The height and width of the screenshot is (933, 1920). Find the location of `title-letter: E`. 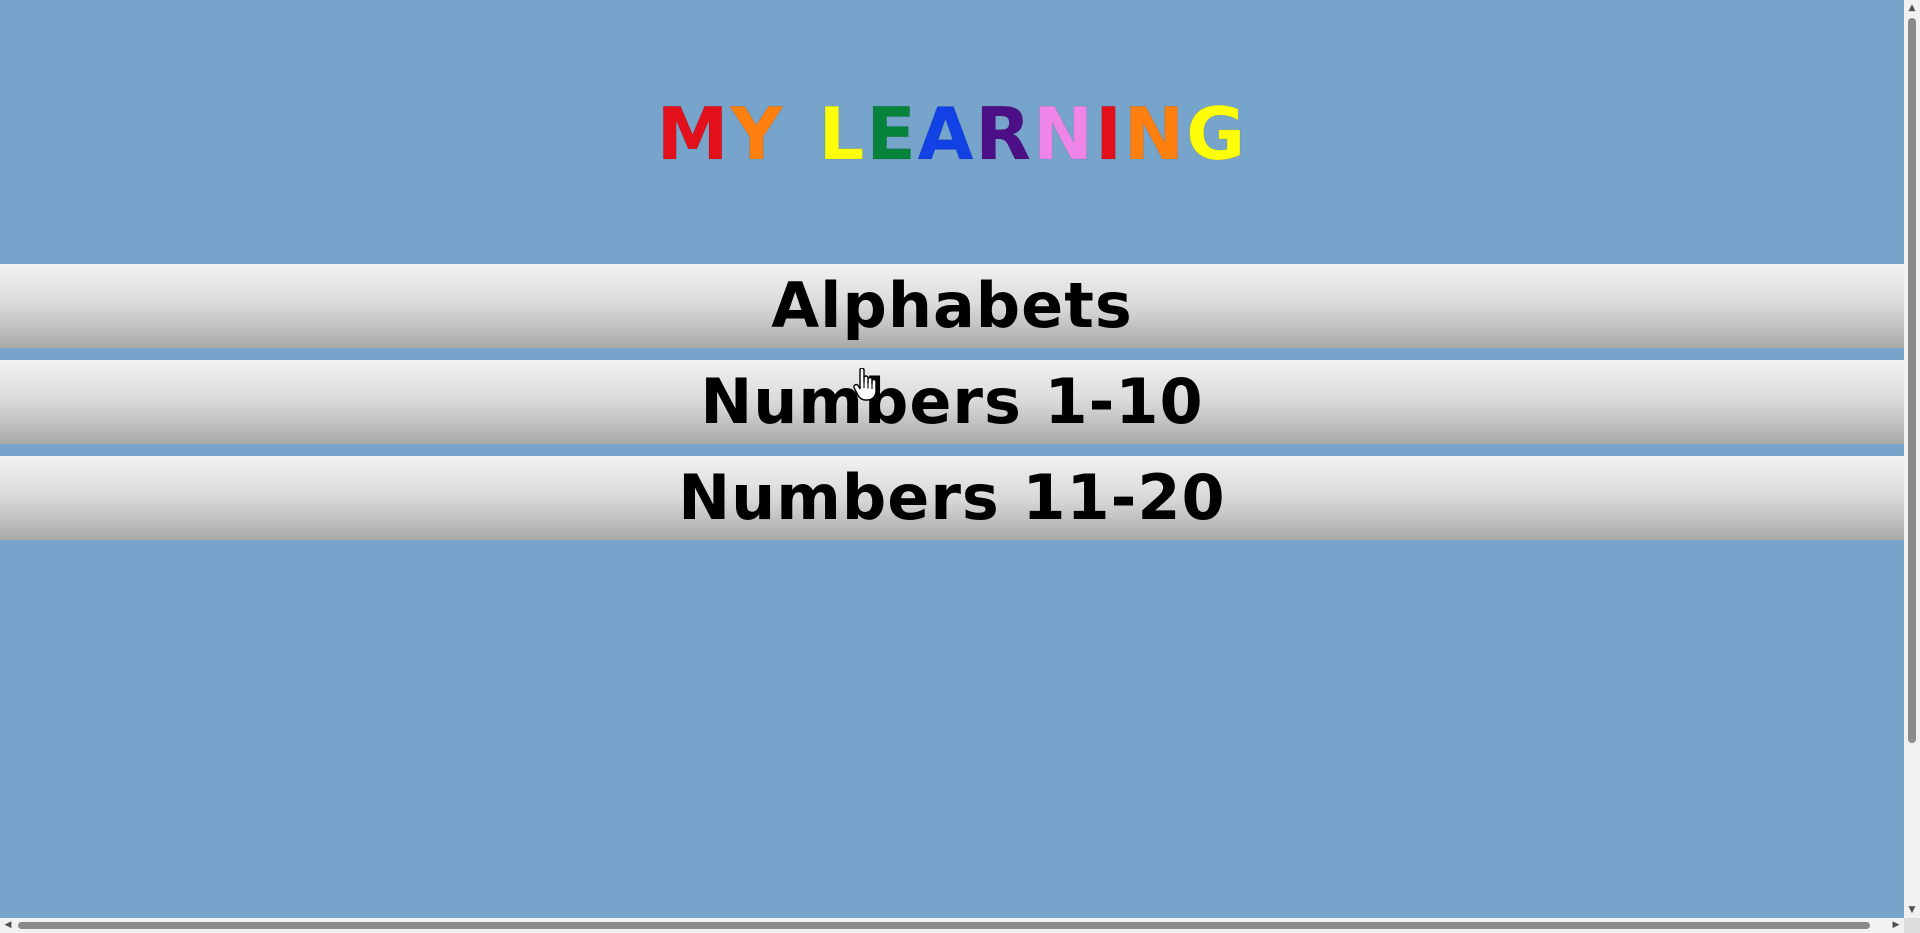

title-letter: E is located at coordinates (892, 134).